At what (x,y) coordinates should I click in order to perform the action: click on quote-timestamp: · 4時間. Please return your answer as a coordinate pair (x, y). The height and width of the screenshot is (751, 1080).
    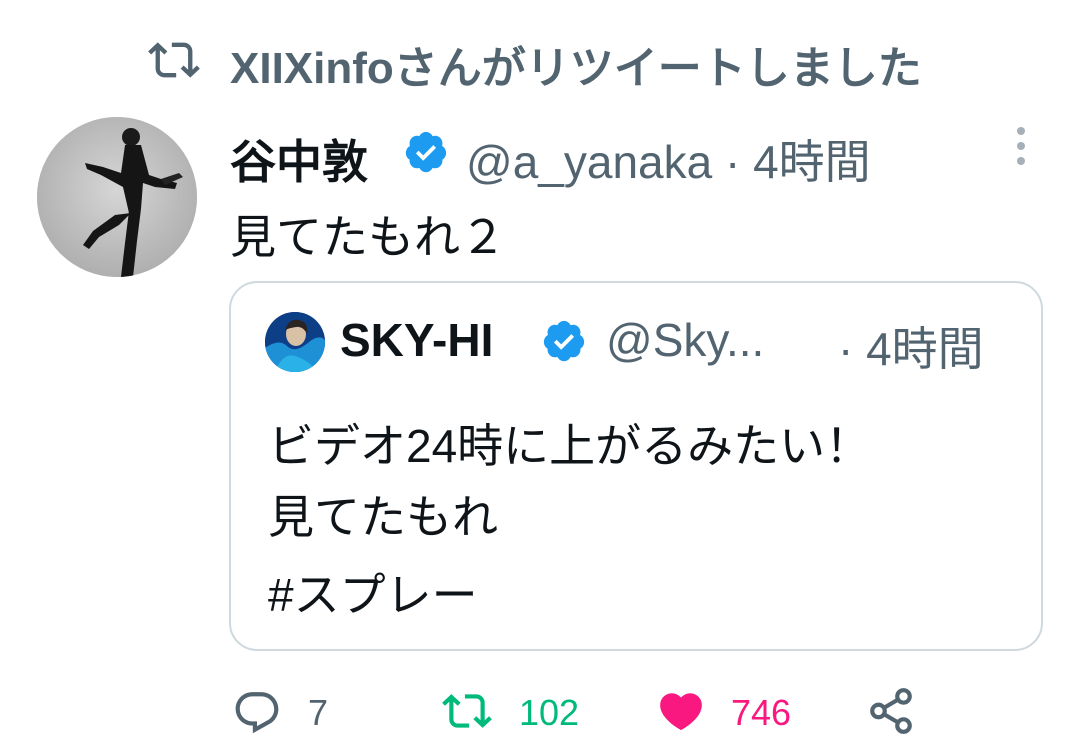
    Looking at the image, I should click on (911, 346).